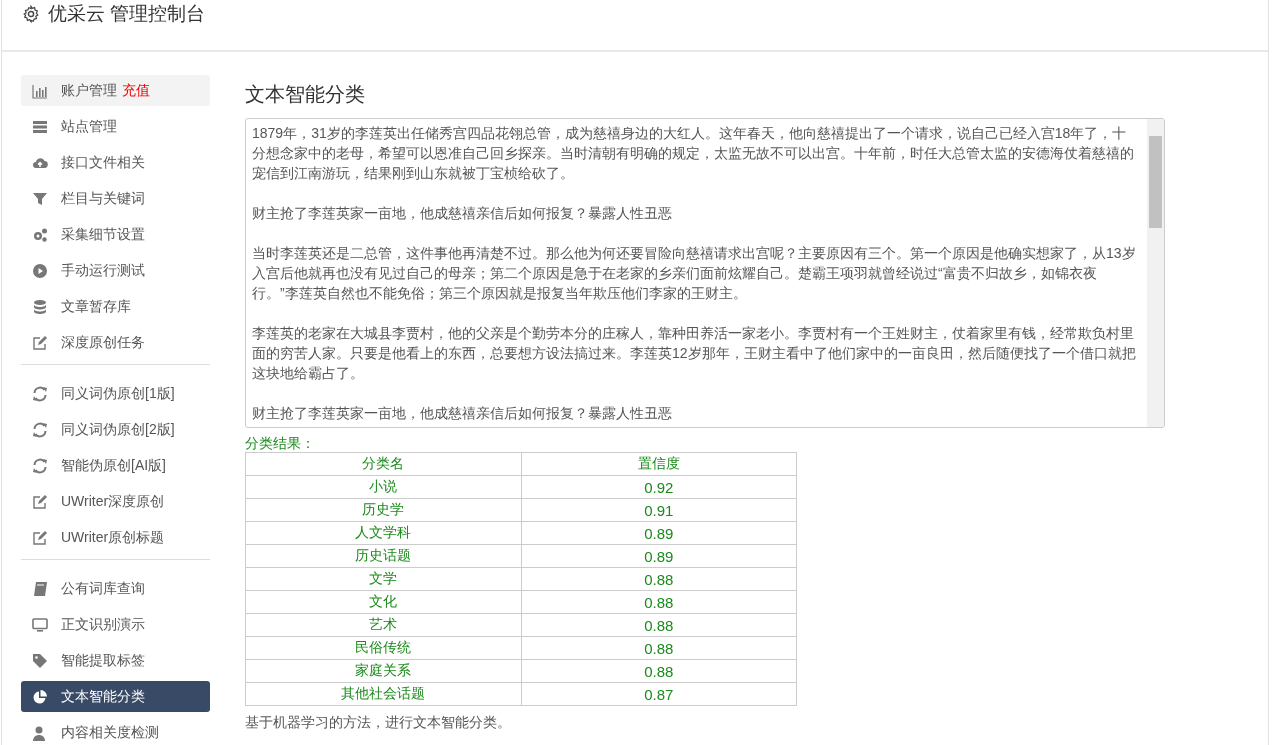  Describe the element at coordinates (103, 624) in the screenshot. I see `nav-label: 正文识别演示` at that location.